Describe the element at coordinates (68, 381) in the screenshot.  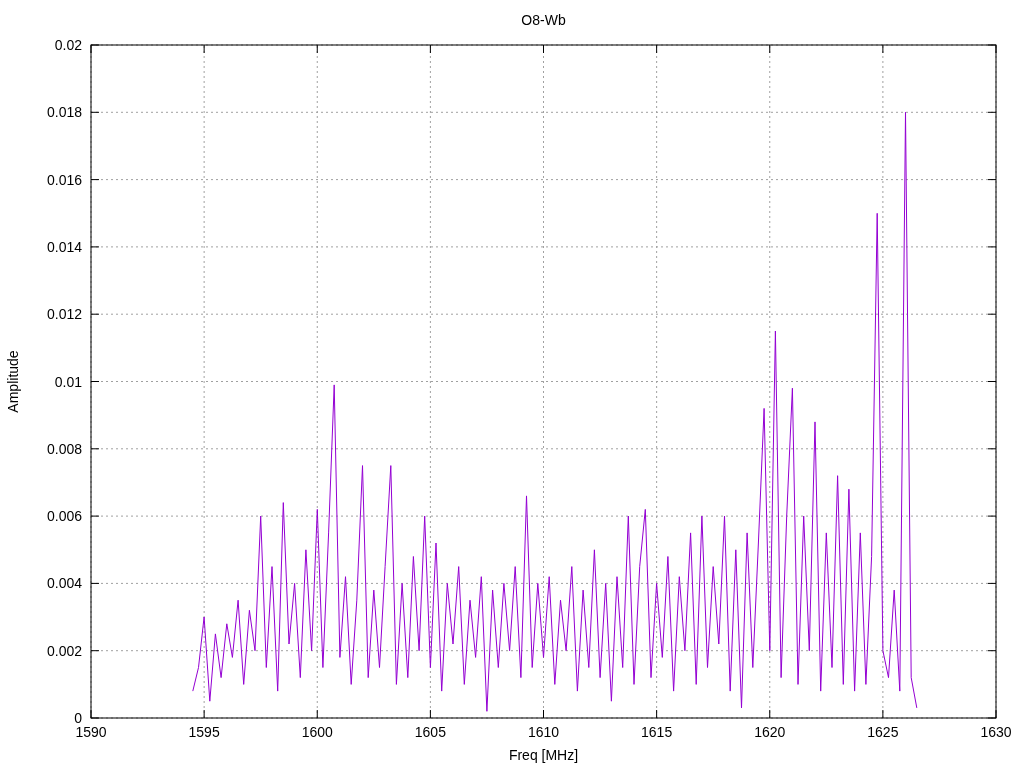
I see `axis-tick-label: 0.01` at that location.